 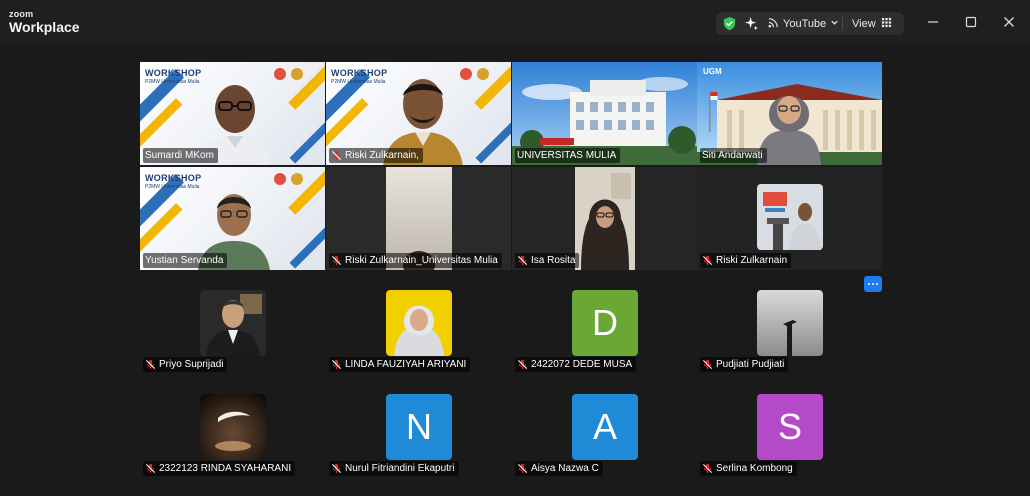 I want to click on maximize-icon, so click(x=971, y=22).